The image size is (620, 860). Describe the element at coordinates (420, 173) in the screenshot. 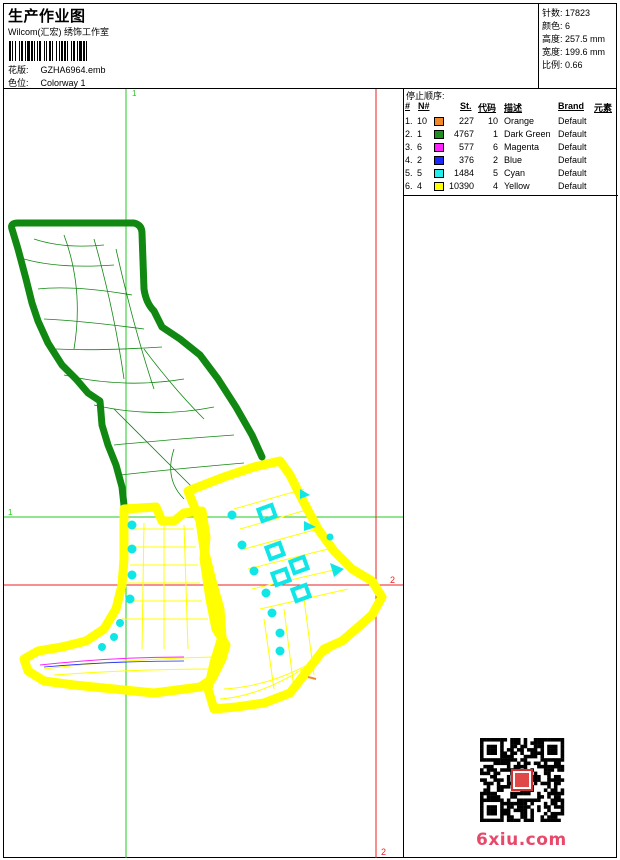

I see `row-needle: 5` at that location.